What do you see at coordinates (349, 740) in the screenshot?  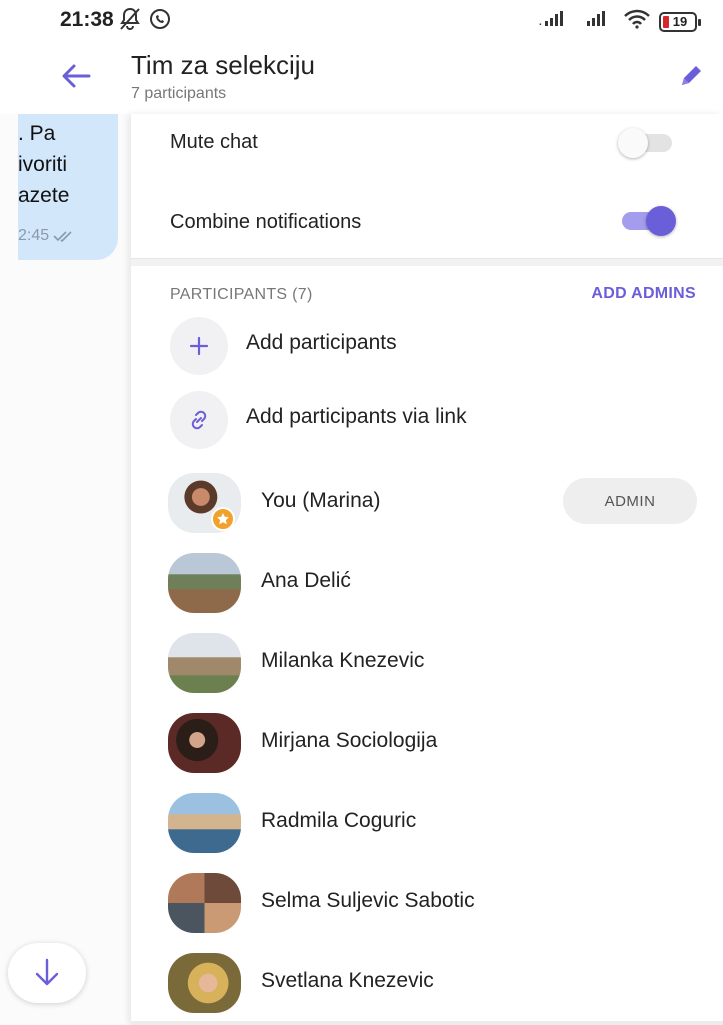 I see `participant-name: Mirjana Sociologija` at bounding box center [349, 740].